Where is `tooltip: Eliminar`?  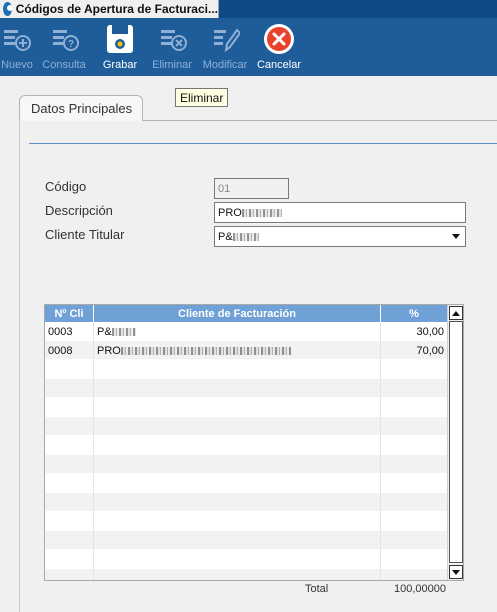 tooltip: Eliminar is located at coordinates (202, 97).